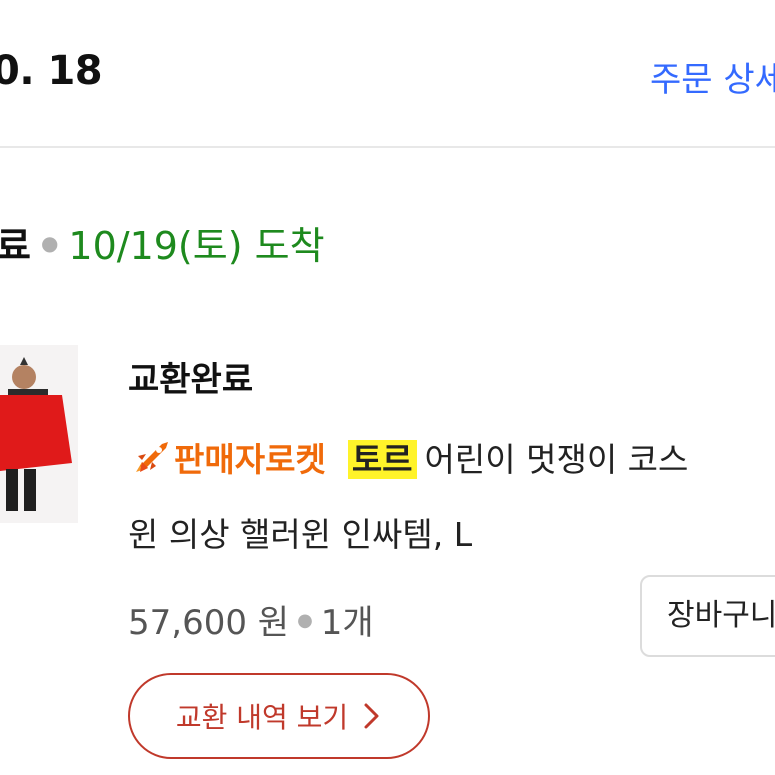  I want to click on chevron-right-icon, so click(371, 716).